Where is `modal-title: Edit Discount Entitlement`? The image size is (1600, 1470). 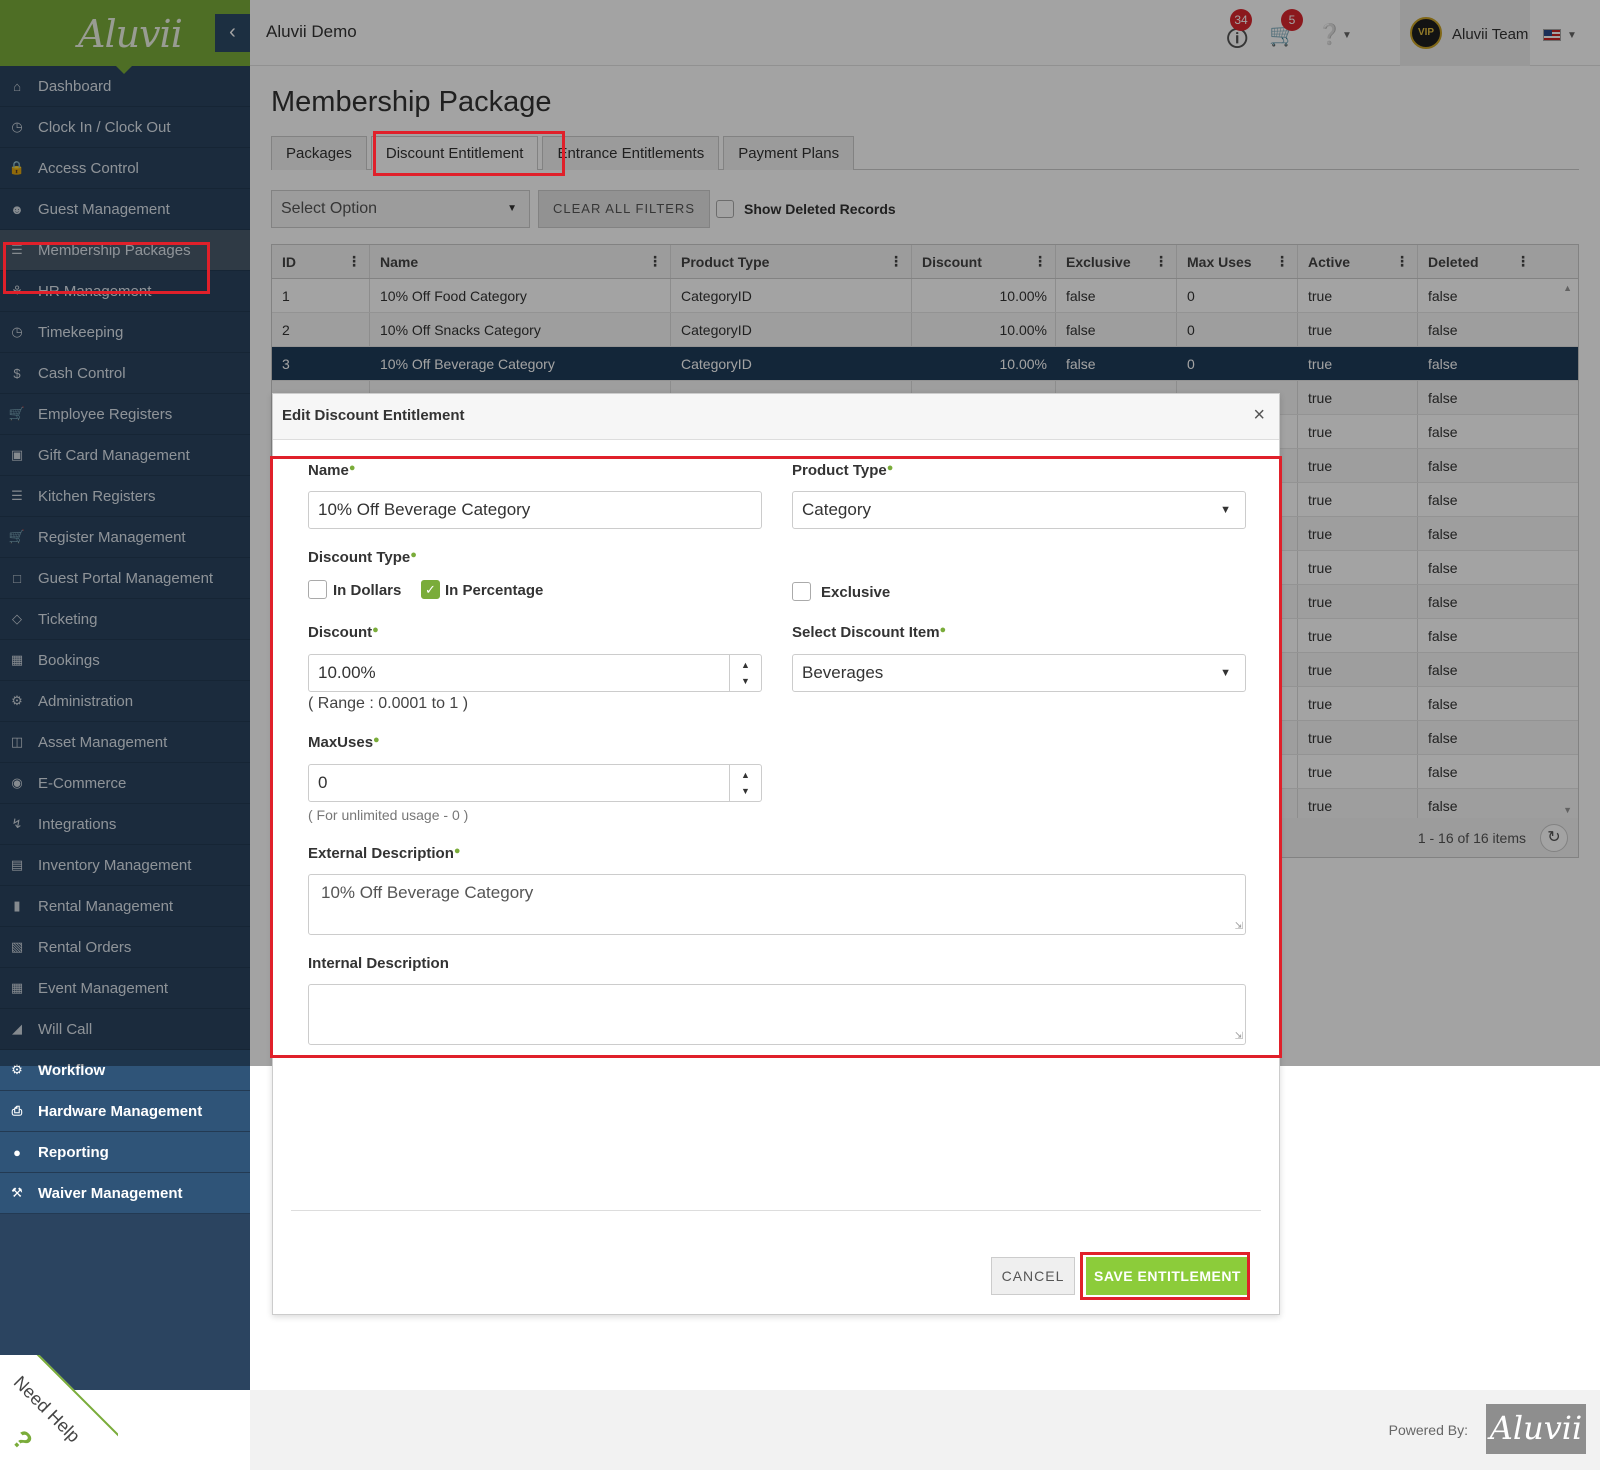 modal-title: Edit Discount Entitlement is located at coordinates (373, 415).